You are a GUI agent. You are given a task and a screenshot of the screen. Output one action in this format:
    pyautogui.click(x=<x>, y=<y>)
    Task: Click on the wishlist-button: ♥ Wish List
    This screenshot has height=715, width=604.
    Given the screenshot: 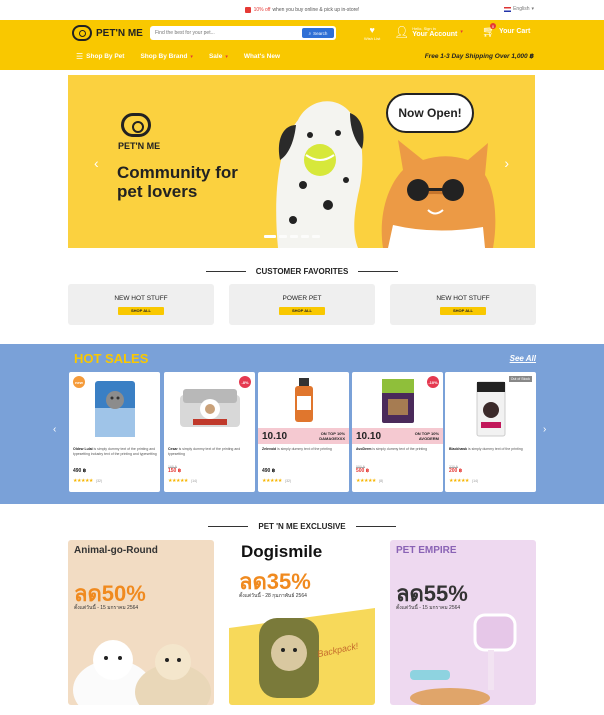 What is the action you would take?
    pyautogui.click(x=372, y=33)
    